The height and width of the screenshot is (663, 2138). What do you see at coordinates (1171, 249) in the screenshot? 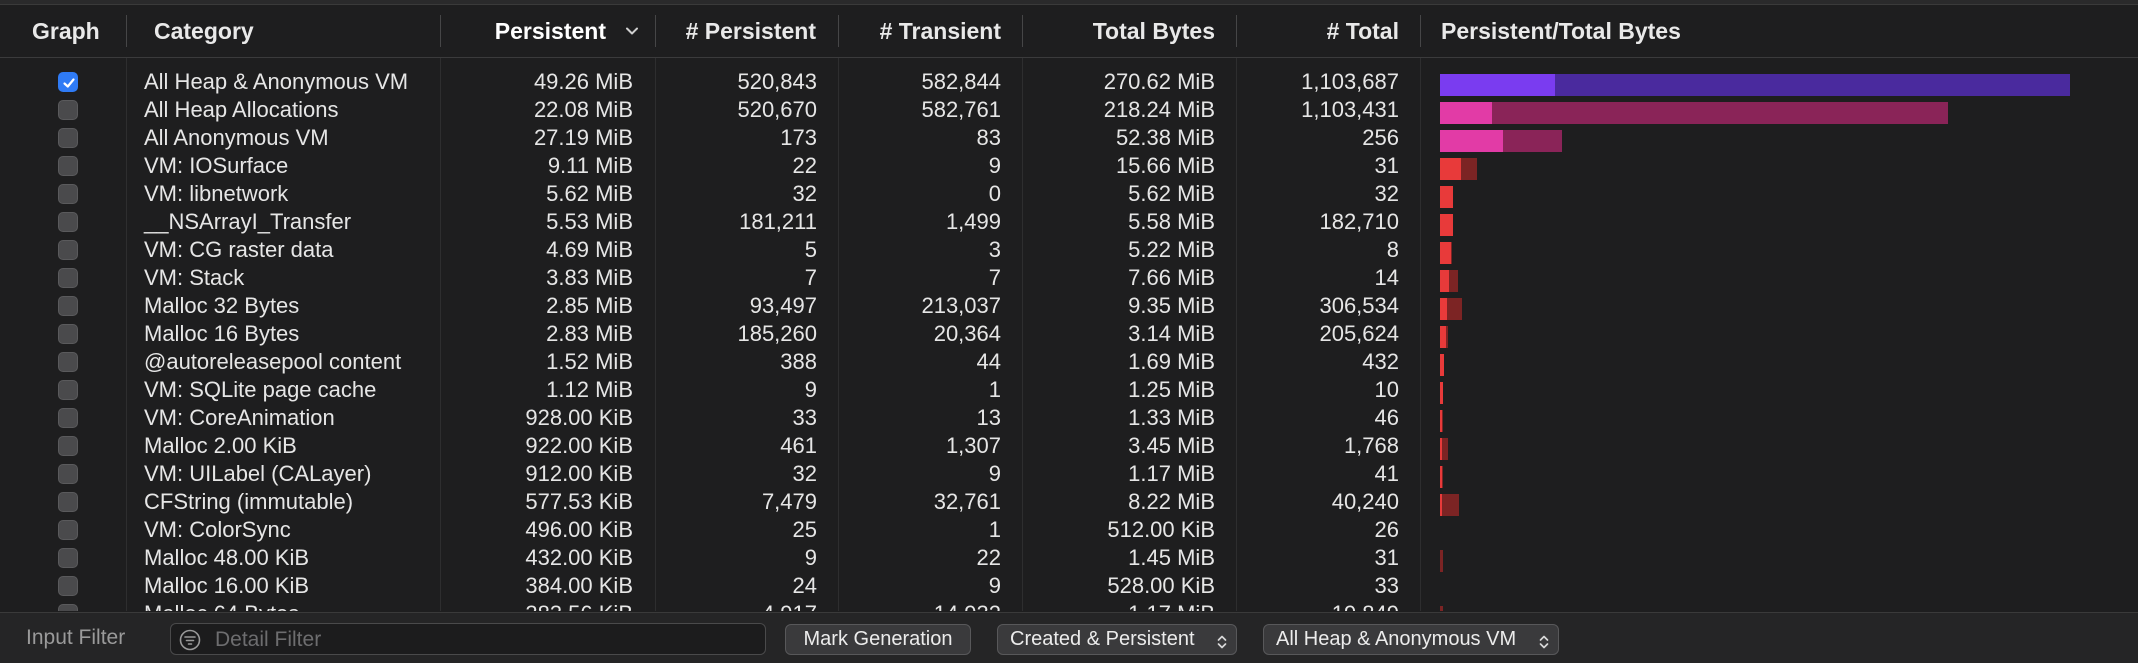
I see `total-bytes-cell: 5.22 MiB` at bounding box center [1171, 249].